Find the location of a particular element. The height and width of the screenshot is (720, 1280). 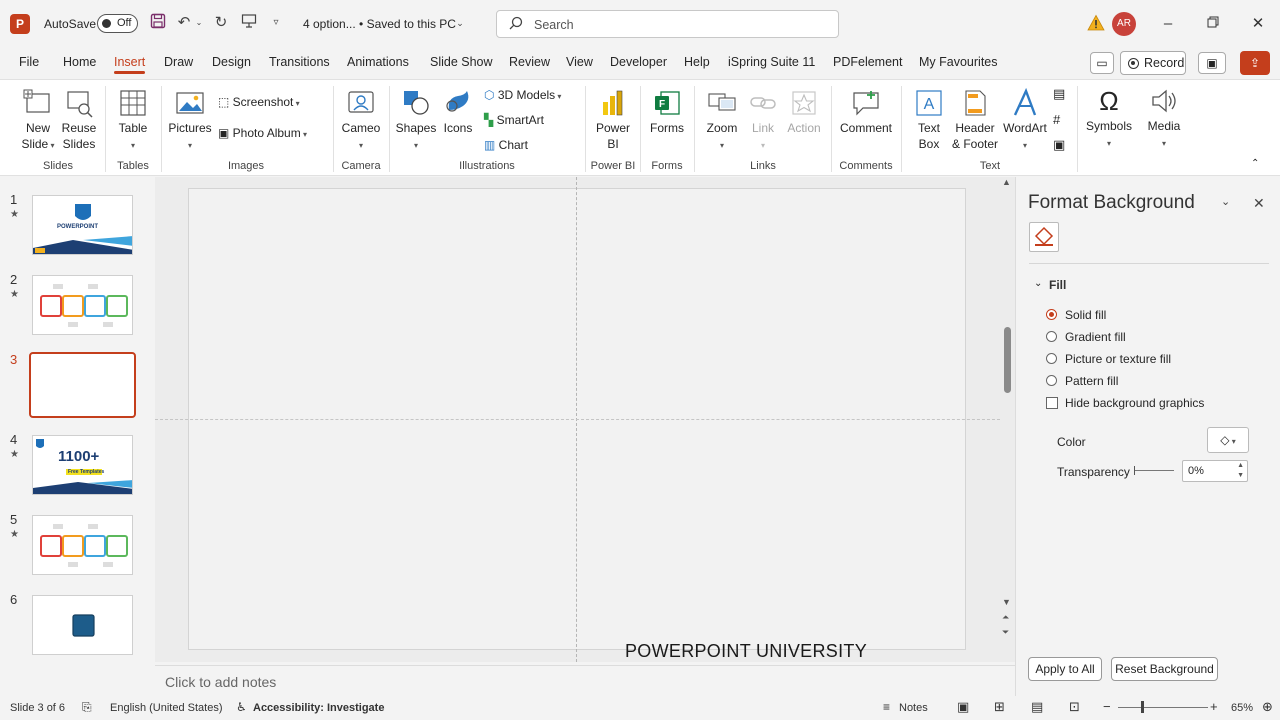

slide-thumbnail-1: POWERPOINT is located at coordinates (82, 225).